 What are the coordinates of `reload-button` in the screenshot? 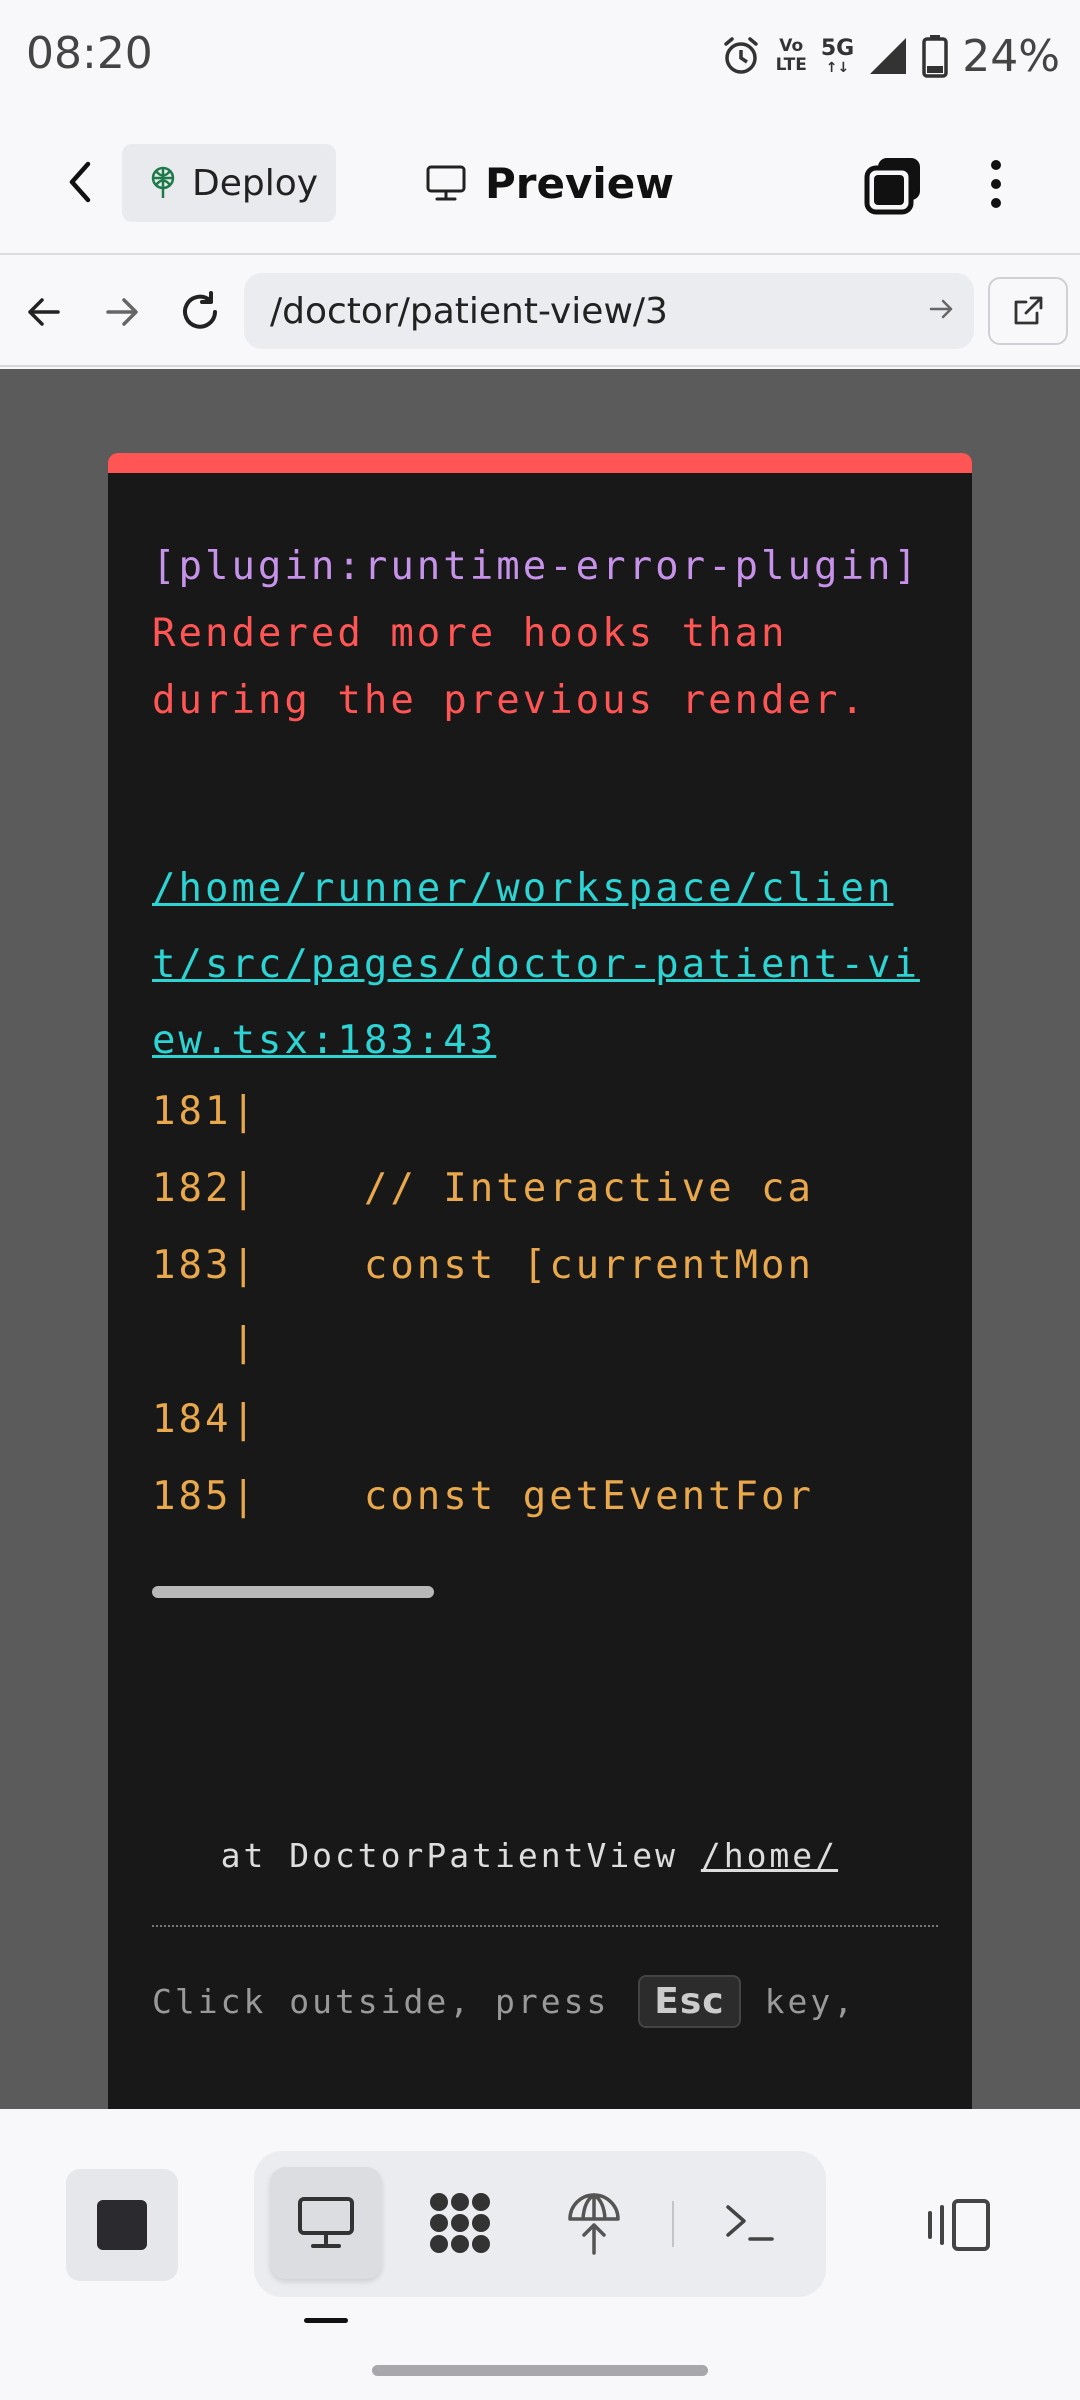 It's located at (200, 312).